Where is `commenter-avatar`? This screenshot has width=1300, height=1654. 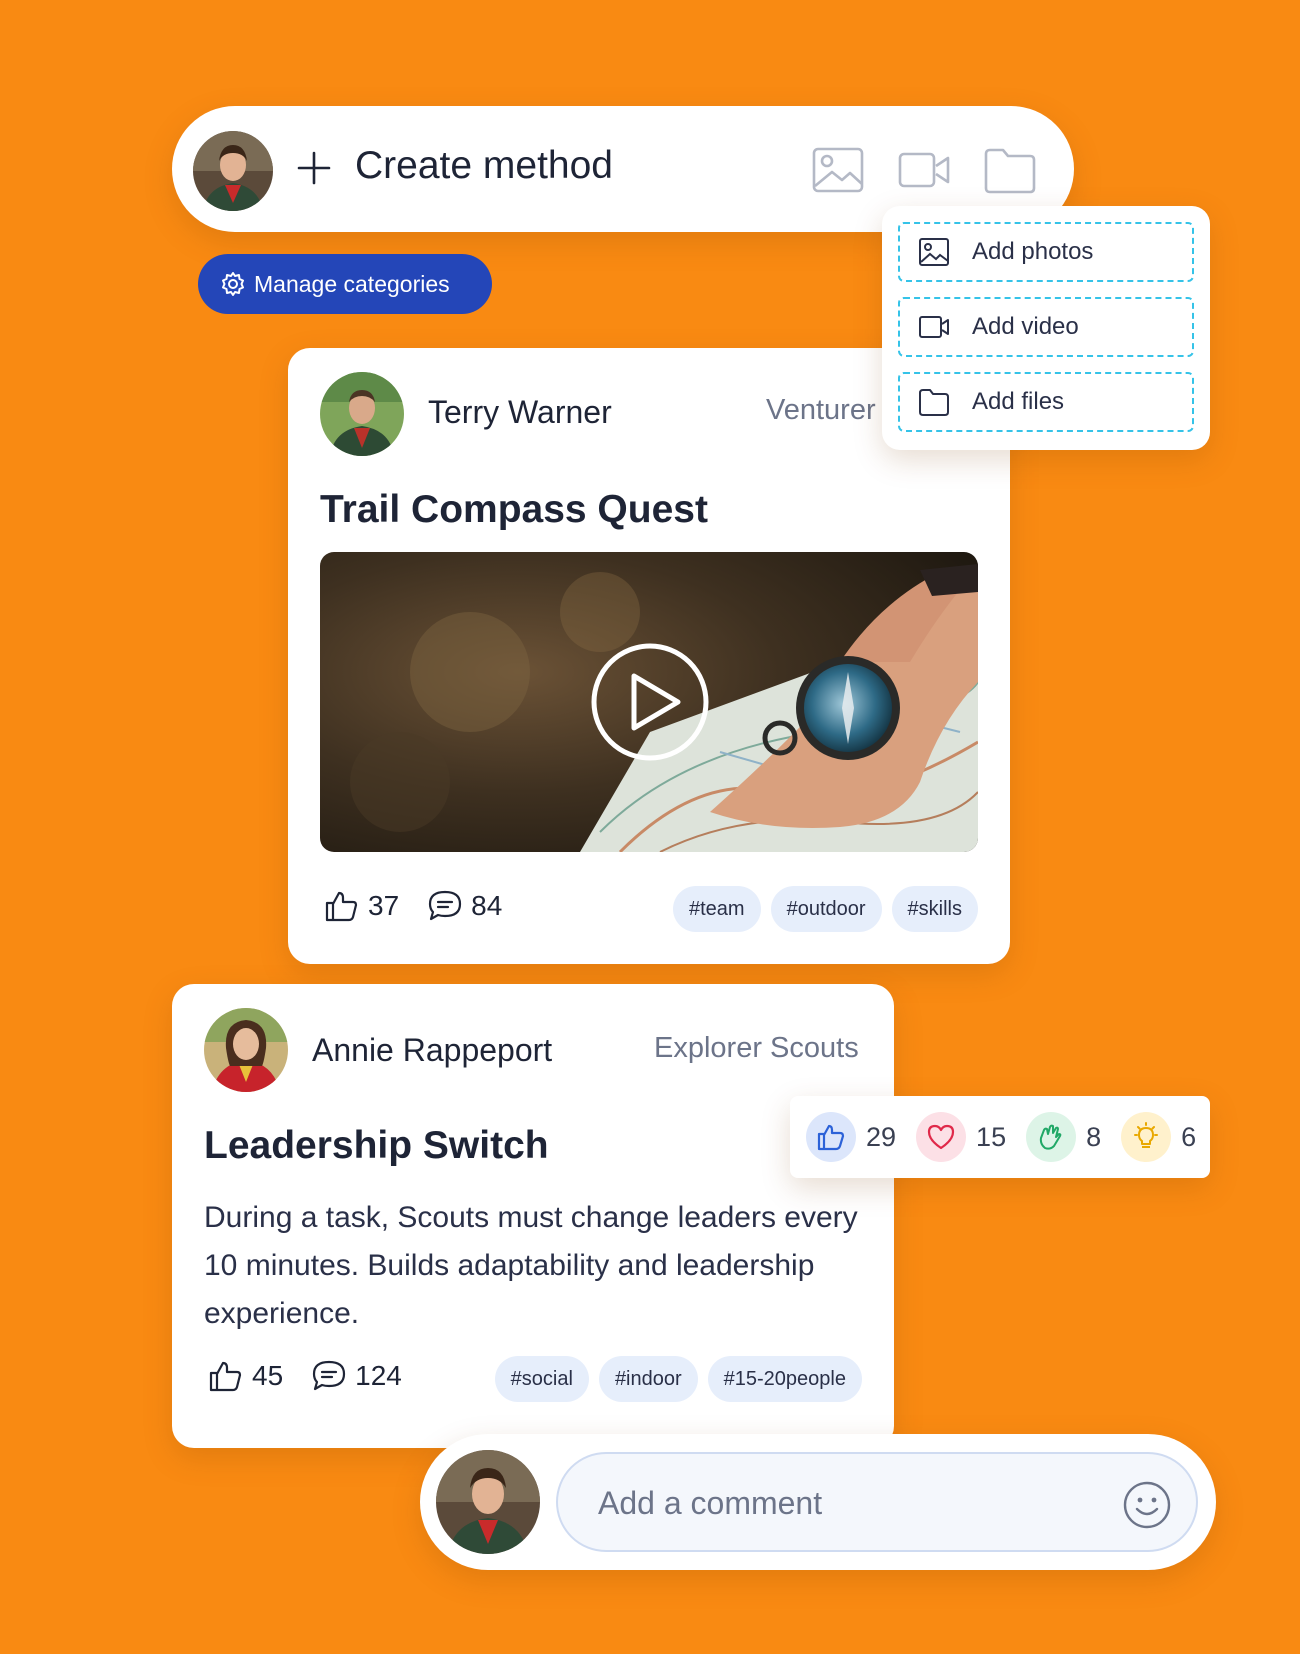 commenter-avatar is located at coordinates (488, 1502).